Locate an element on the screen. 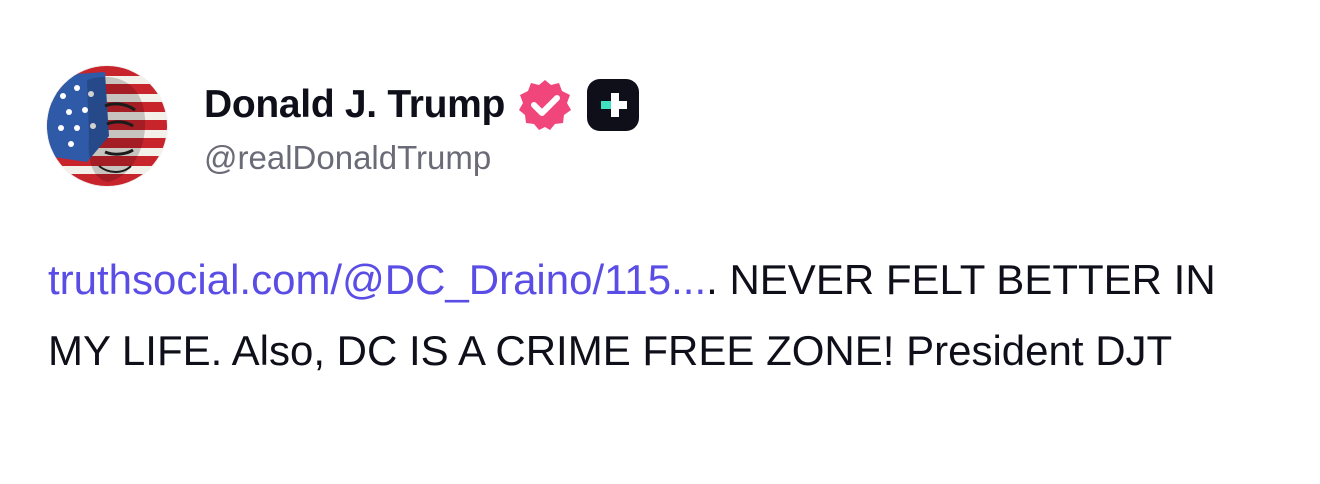 This screenshot has height=484, width=1320. truth-plus-badge-icon is located at coordinates (613, 105).